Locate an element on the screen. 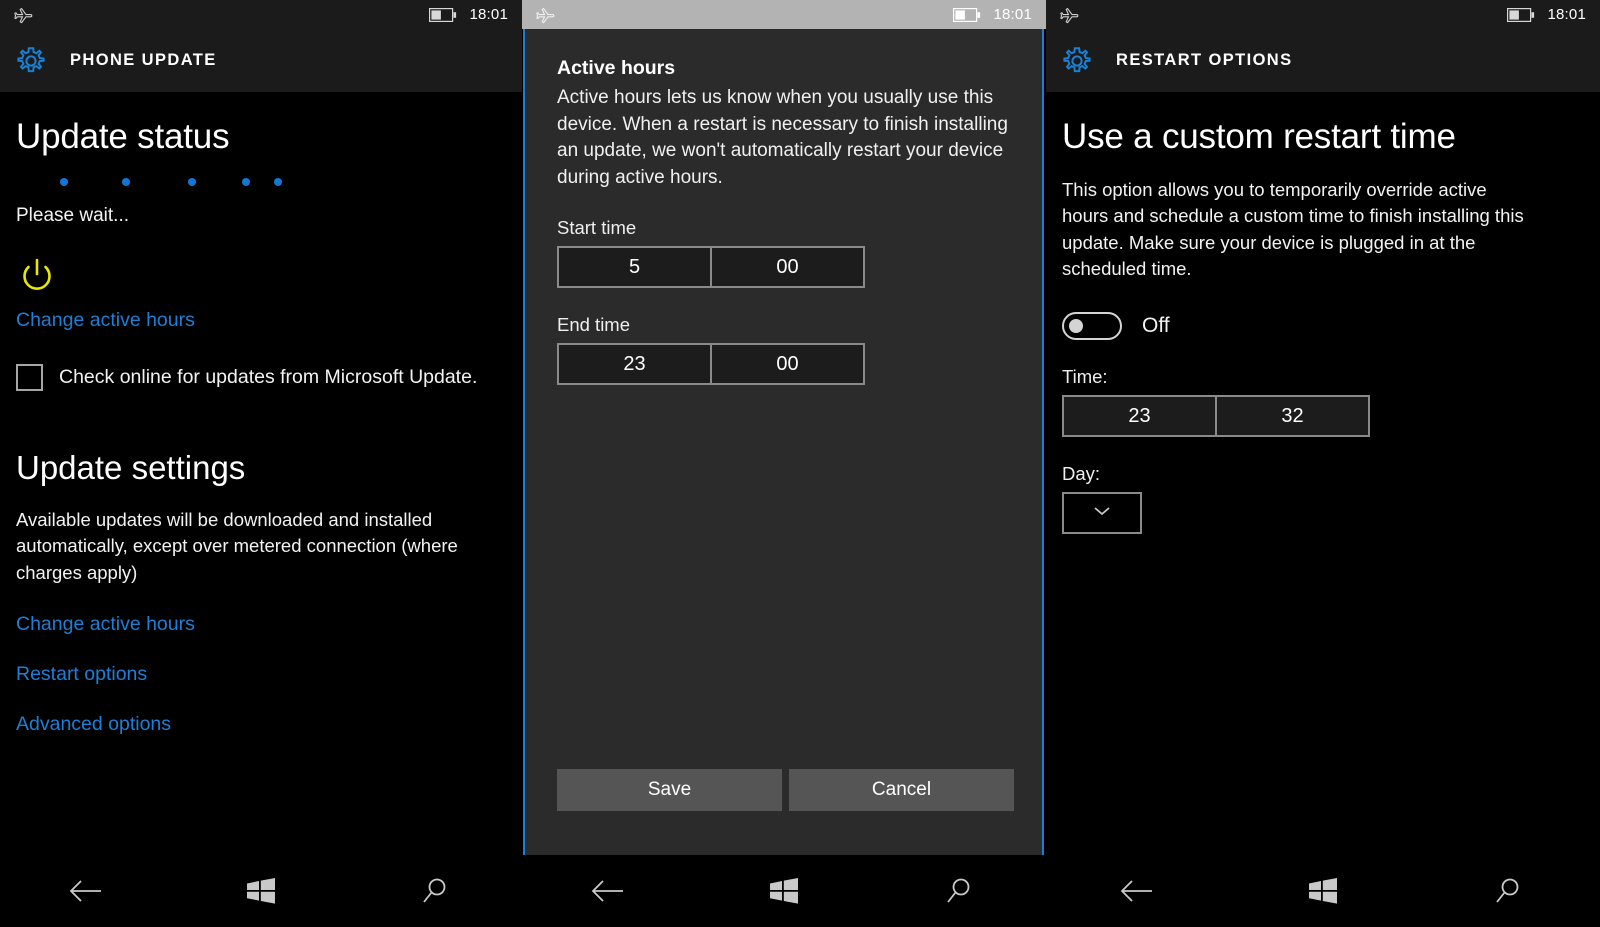  update-status-title: Update status is located at coordinates (123, 136).